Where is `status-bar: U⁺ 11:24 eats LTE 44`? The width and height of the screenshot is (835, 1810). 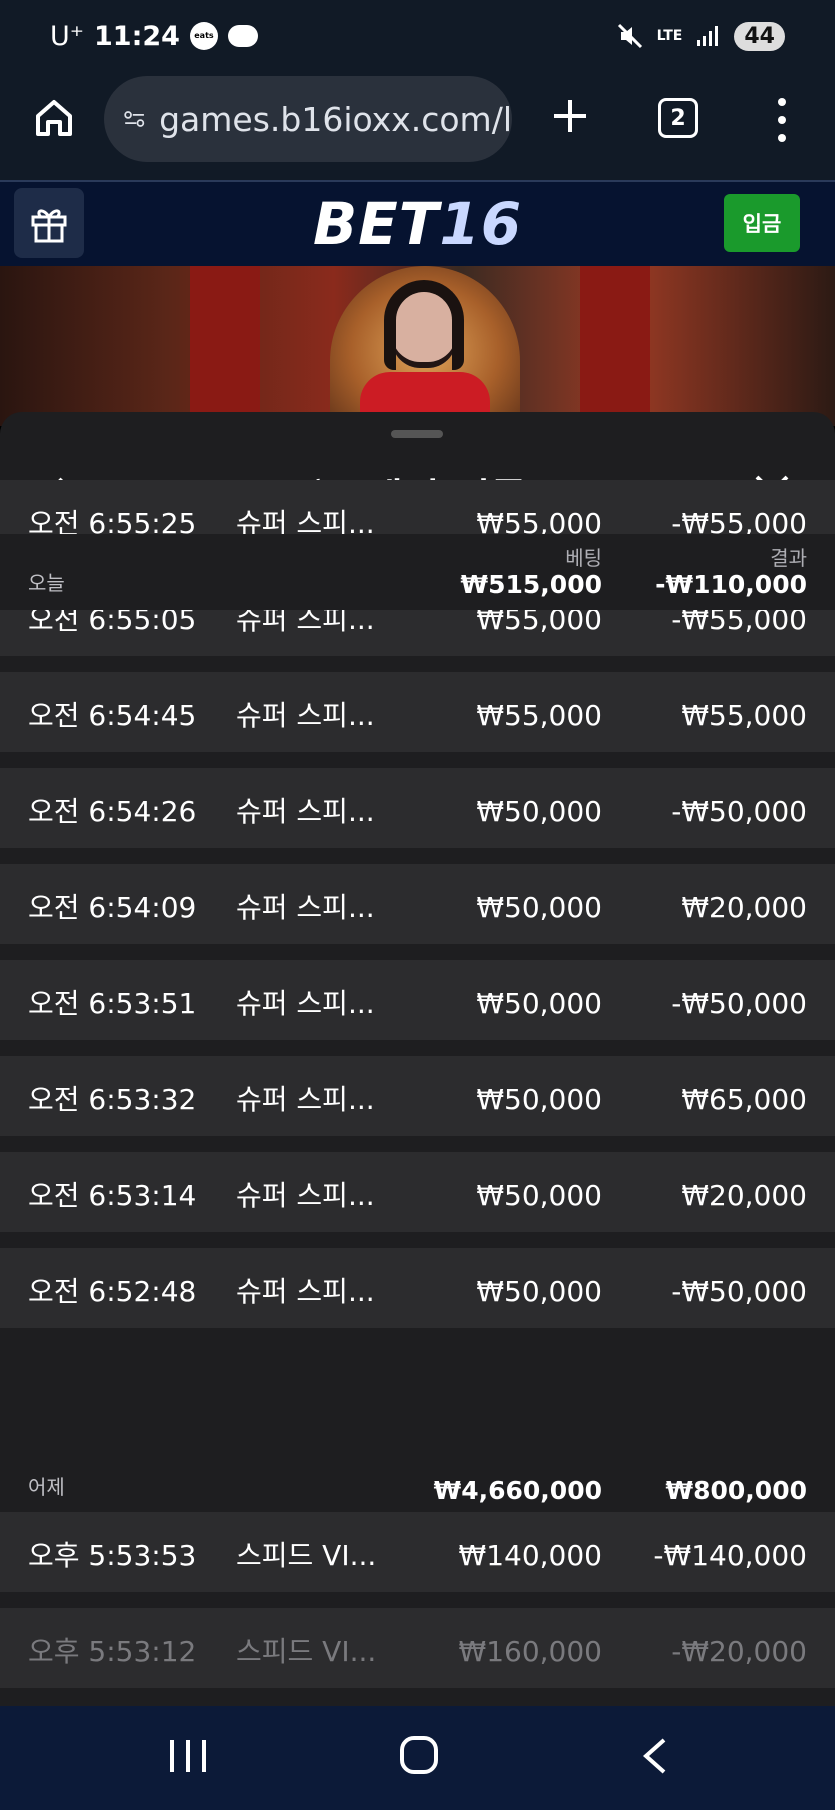
status-bar: U⁺ 11:24 eats LTE 44 is located at coordinates (417, 36).